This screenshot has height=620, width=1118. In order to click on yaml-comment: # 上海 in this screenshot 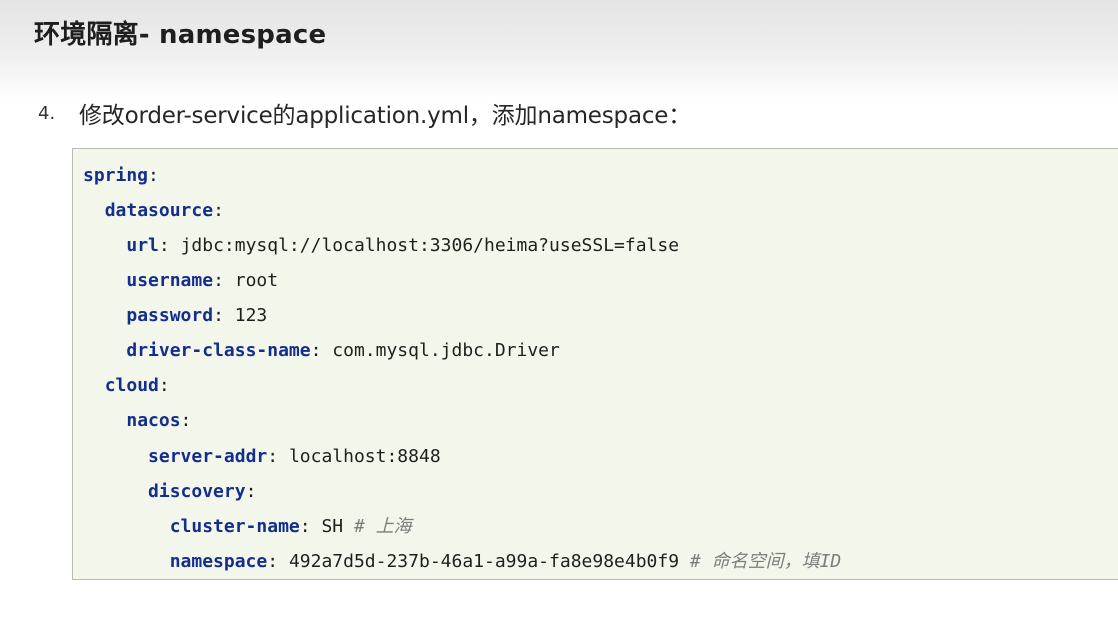, I will do `click(382, 526)`.